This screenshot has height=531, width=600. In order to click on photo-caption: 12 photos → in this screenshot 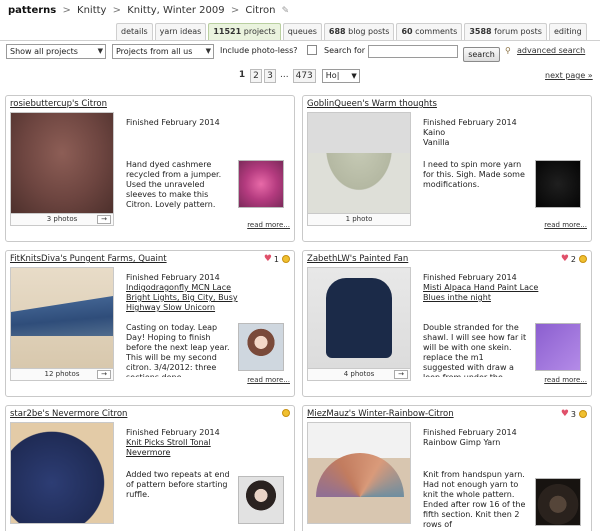, I will do `click(62, 375)`.